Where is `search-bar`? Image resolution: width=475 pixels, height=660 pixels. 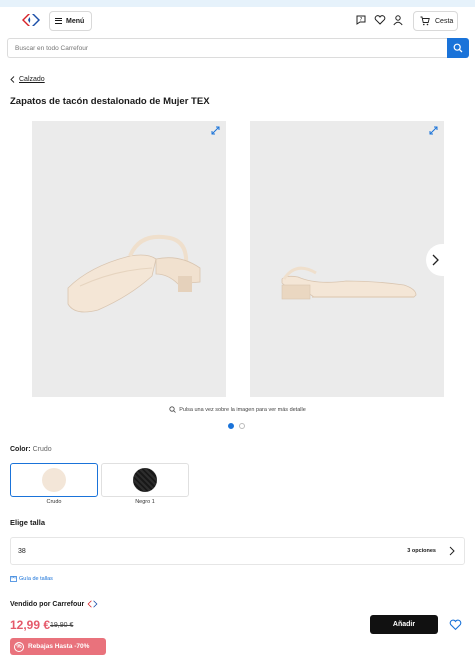 search-bar is located at coordinates (238, 48).